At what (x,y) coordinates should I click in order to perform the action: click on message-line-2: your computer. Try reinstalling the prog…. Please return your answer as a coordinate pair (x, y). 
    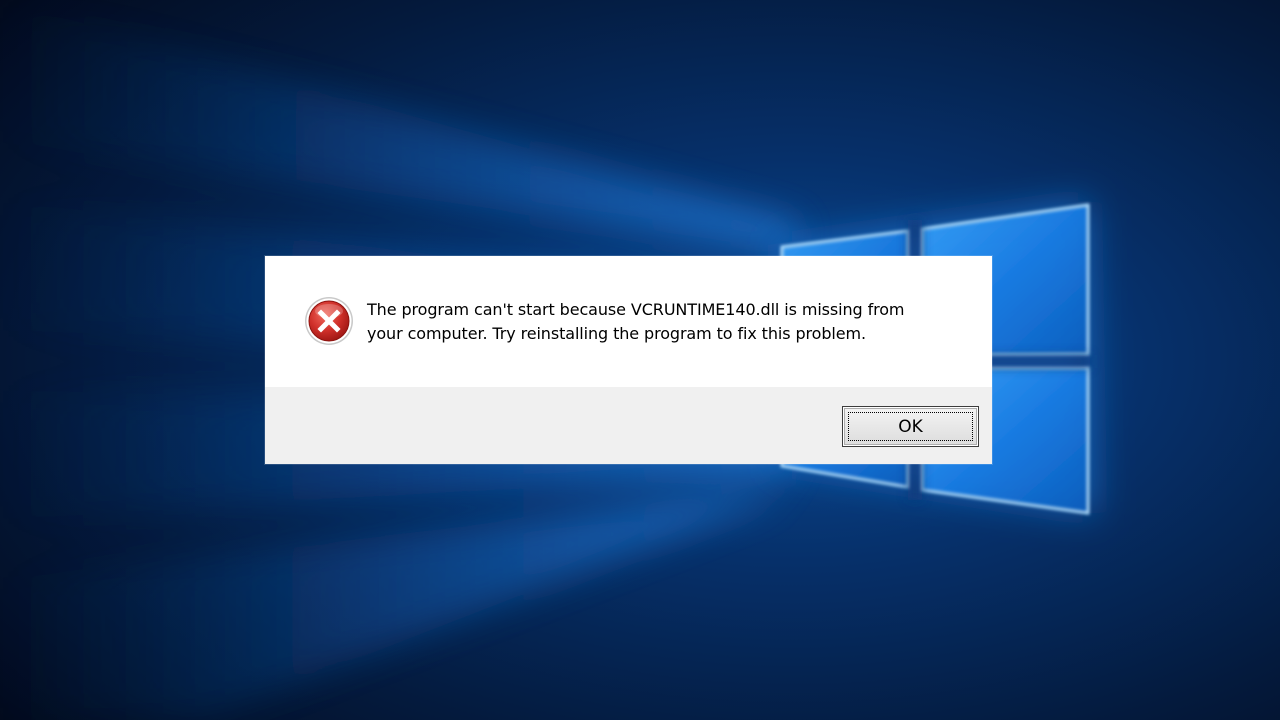
    Looking at the image, I should click on (616, 333).